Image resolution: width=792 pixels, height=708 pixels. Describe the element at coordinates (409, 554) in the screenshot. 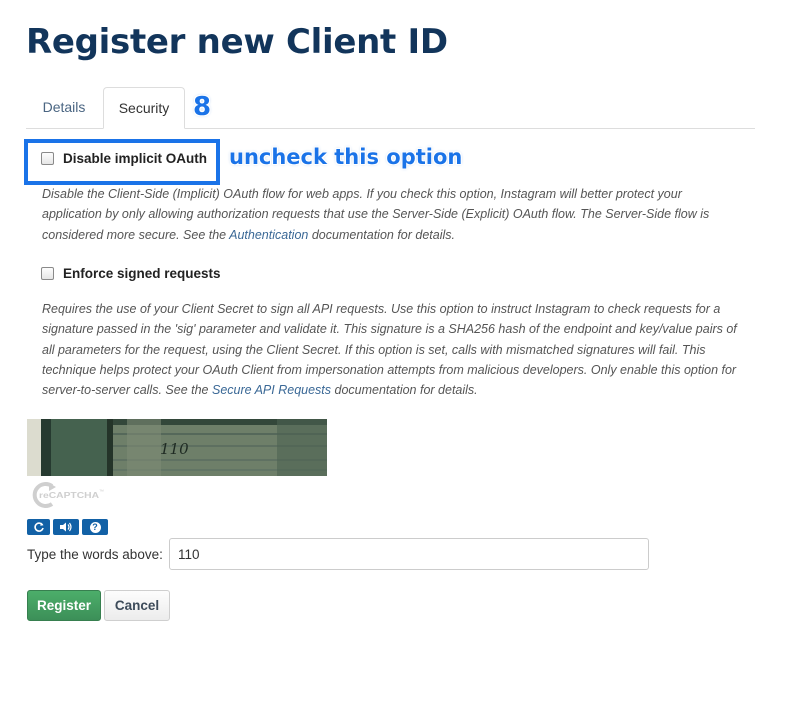

I see `captcha-answer-input` at that location.